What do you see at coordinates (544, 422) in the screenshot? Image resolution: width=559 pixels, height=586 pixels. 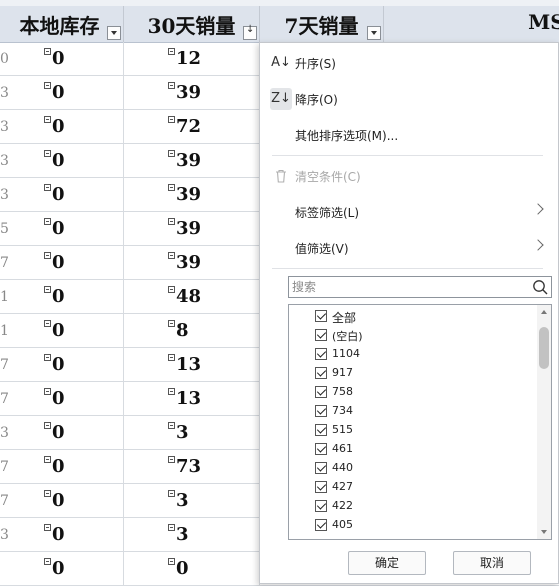 I see `vertical-scrollbar` at bounding box center [544, 422].